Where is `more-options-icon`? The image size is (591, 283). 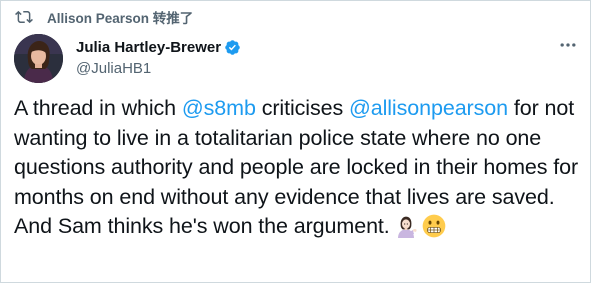 more-options-icon is located at coordinates (568, 47).